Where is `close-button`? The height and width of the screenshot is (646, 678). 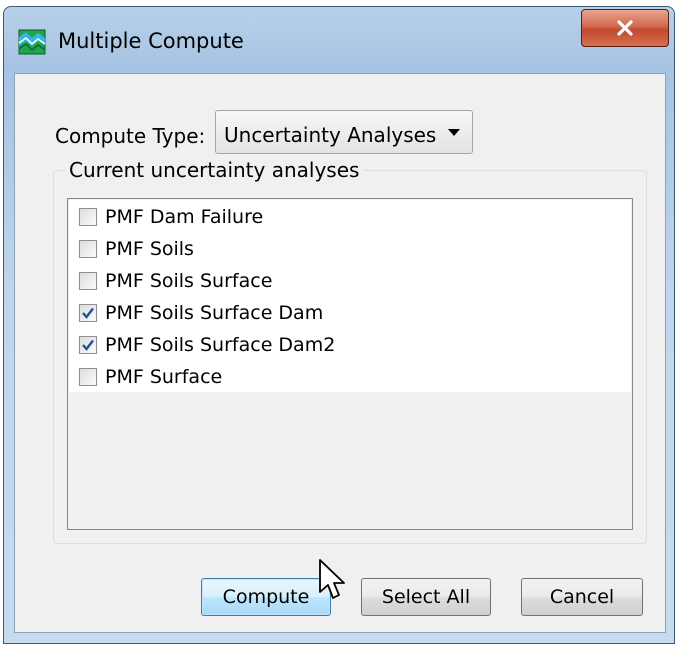 close-button is located at coordinates (625, 28).